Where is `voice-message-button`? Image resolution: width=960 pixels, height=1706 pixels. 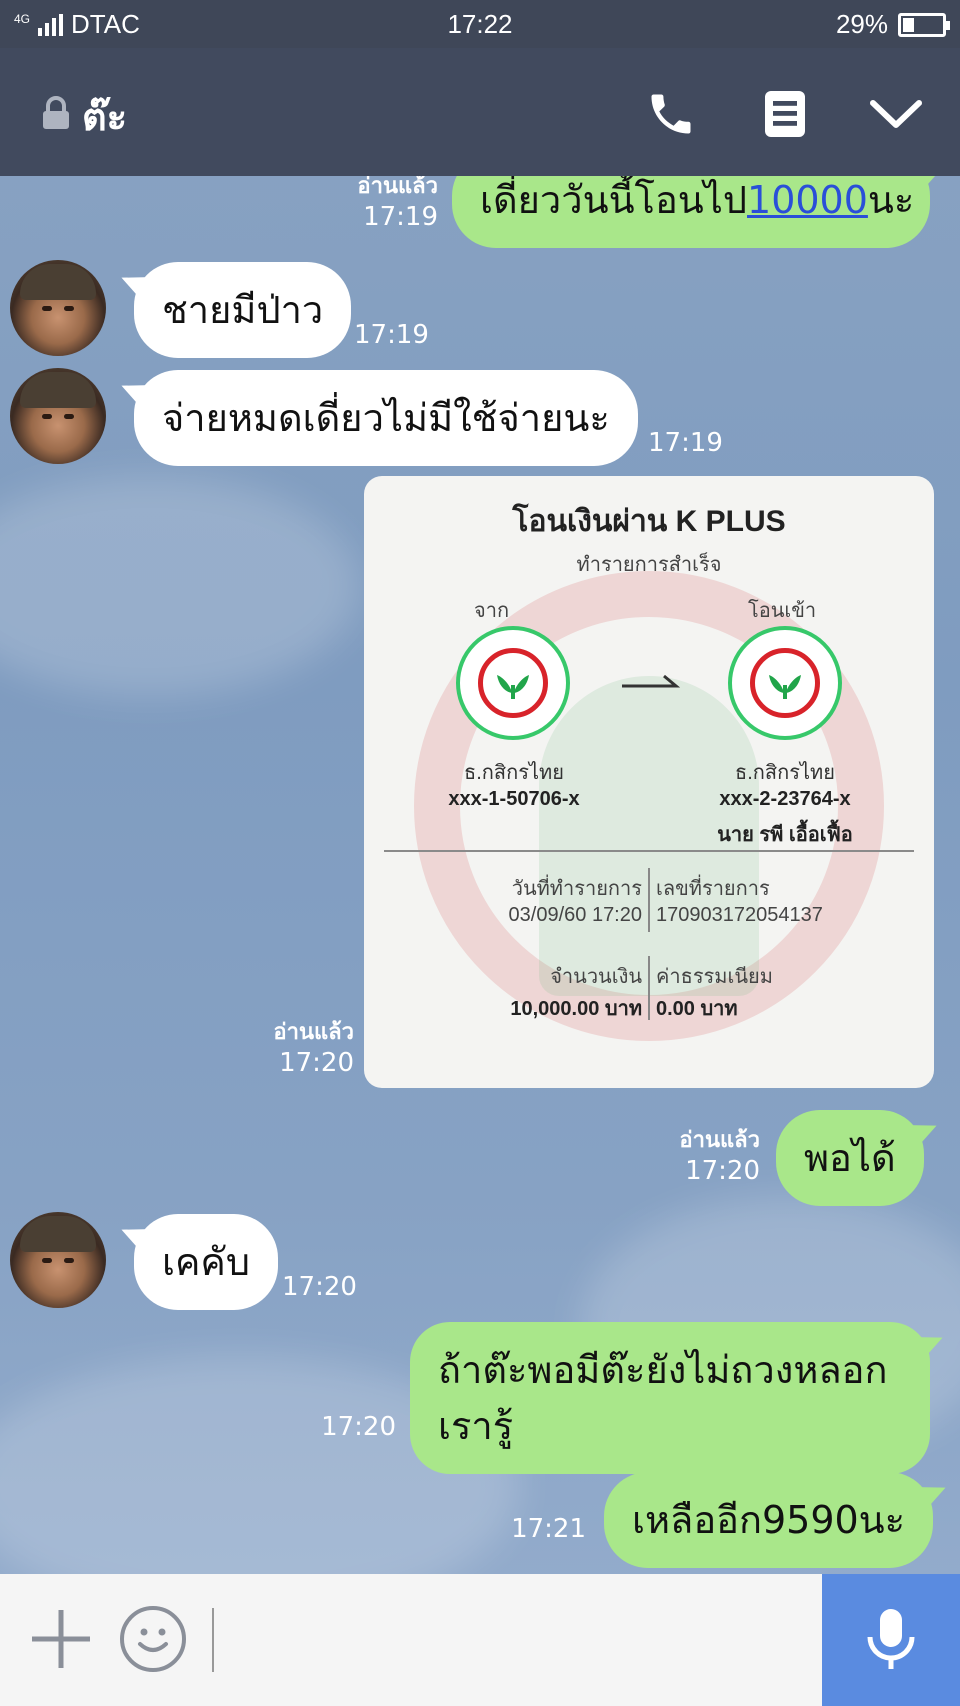 voice-message-button is located at coordinates (891, 1640).